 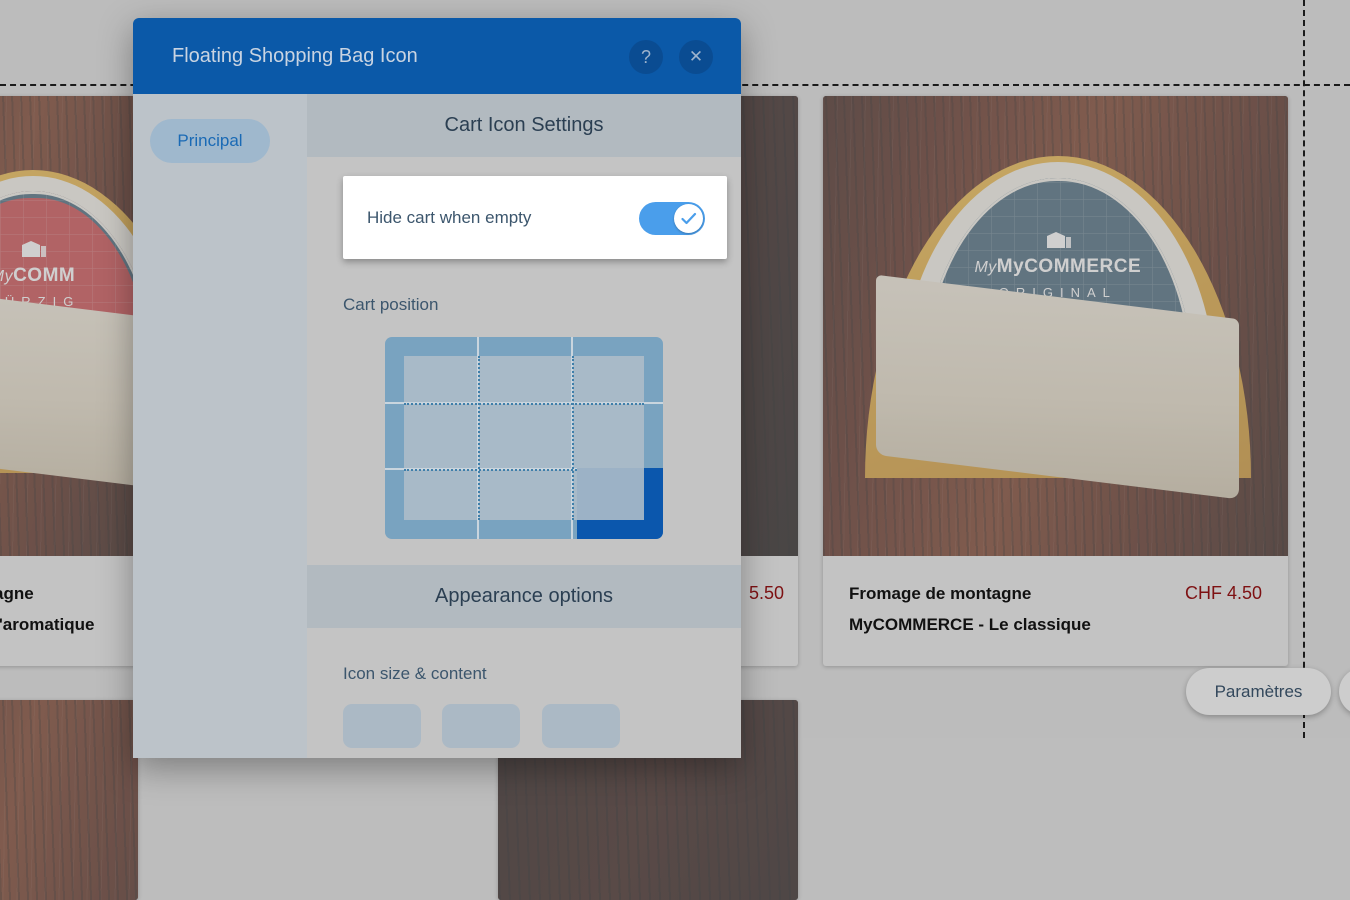 What do you see at coordinates (672, 218) in the screenshot?
I see `hide-cart-when-empty-toggle` at bounding box center [672, 218].